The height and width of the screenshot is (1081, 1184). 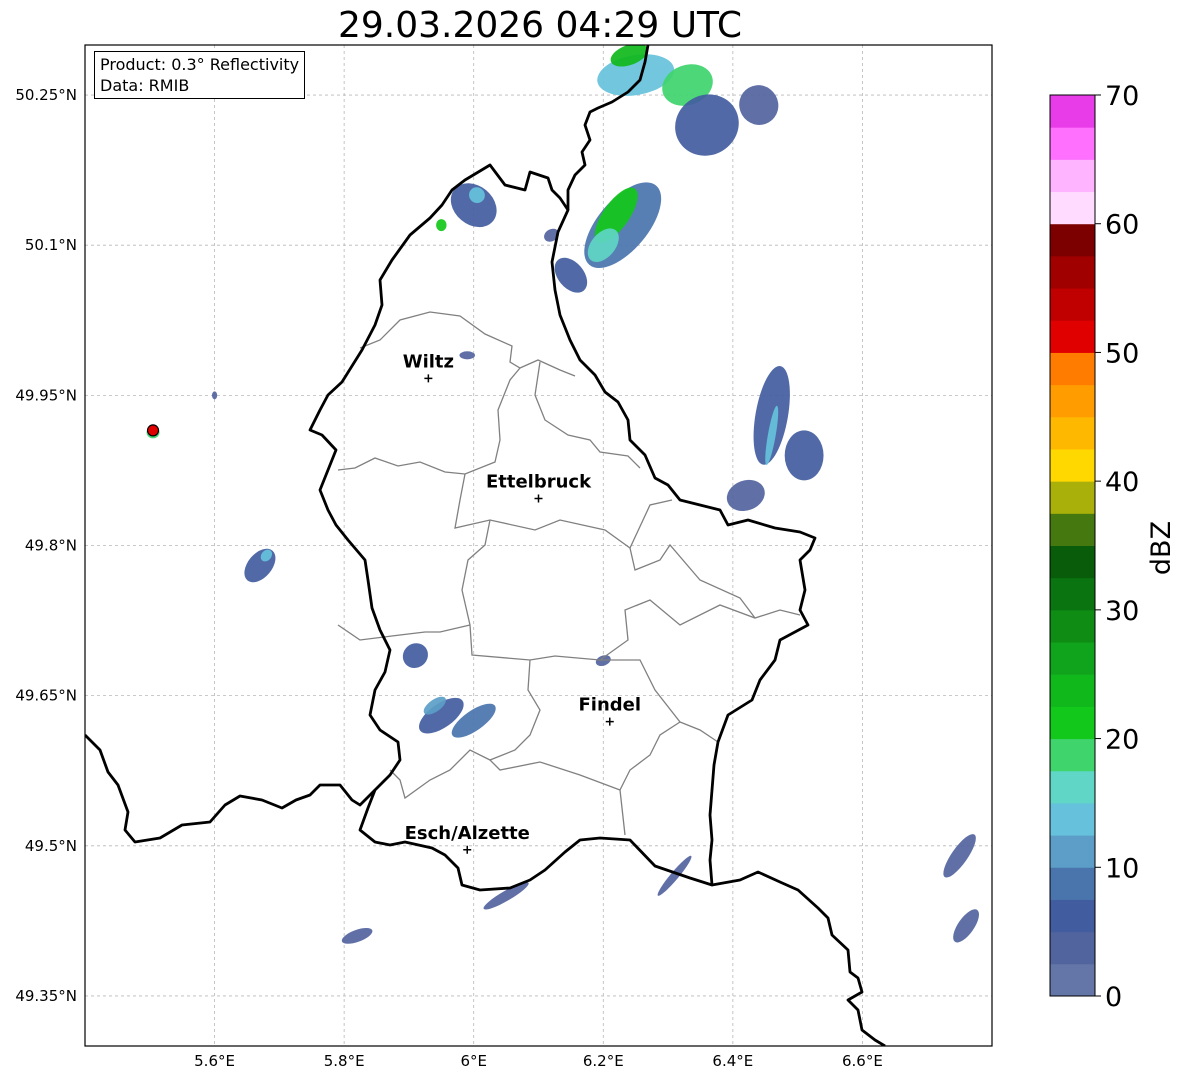 What do you see at coordinates (539, 481) in the screenshot?
I see `city-label: Ettelbruck` at bounding box center [539, 481].